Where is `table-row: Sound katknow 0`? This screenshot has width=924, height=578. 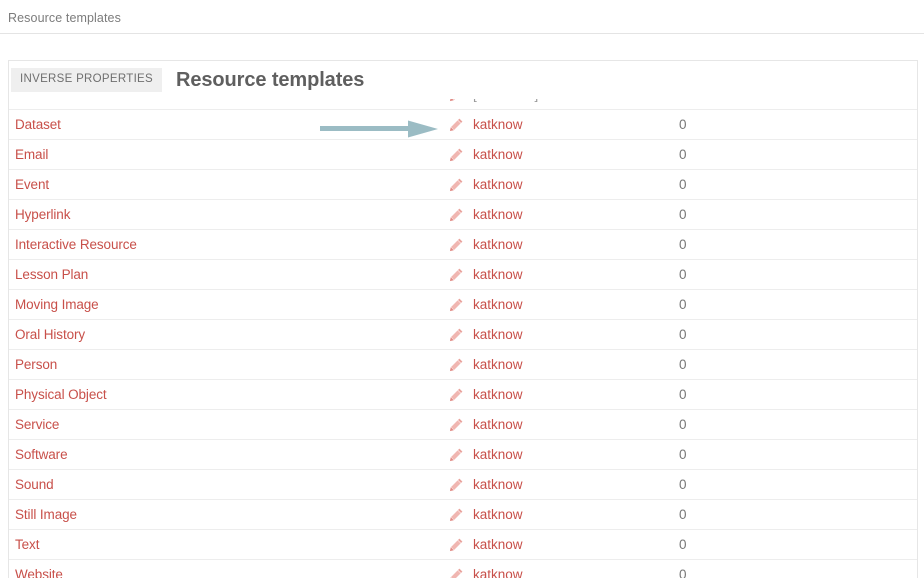
table-row: Sound katknow 0 is located at coordinates (463, 484).